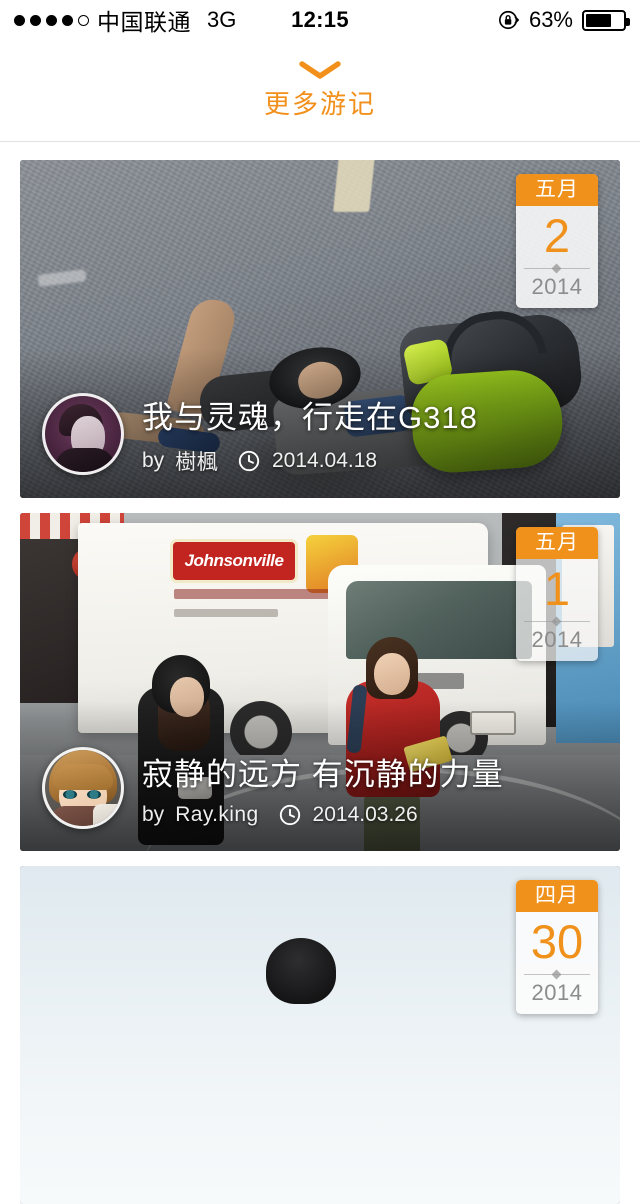 This screenshot has height=1204, width=640. What do you see at coordinates (310, 417) in the screenshot?
I see `card-title: 我与灵魂，行走在G318` at bounding box center [310, 417].